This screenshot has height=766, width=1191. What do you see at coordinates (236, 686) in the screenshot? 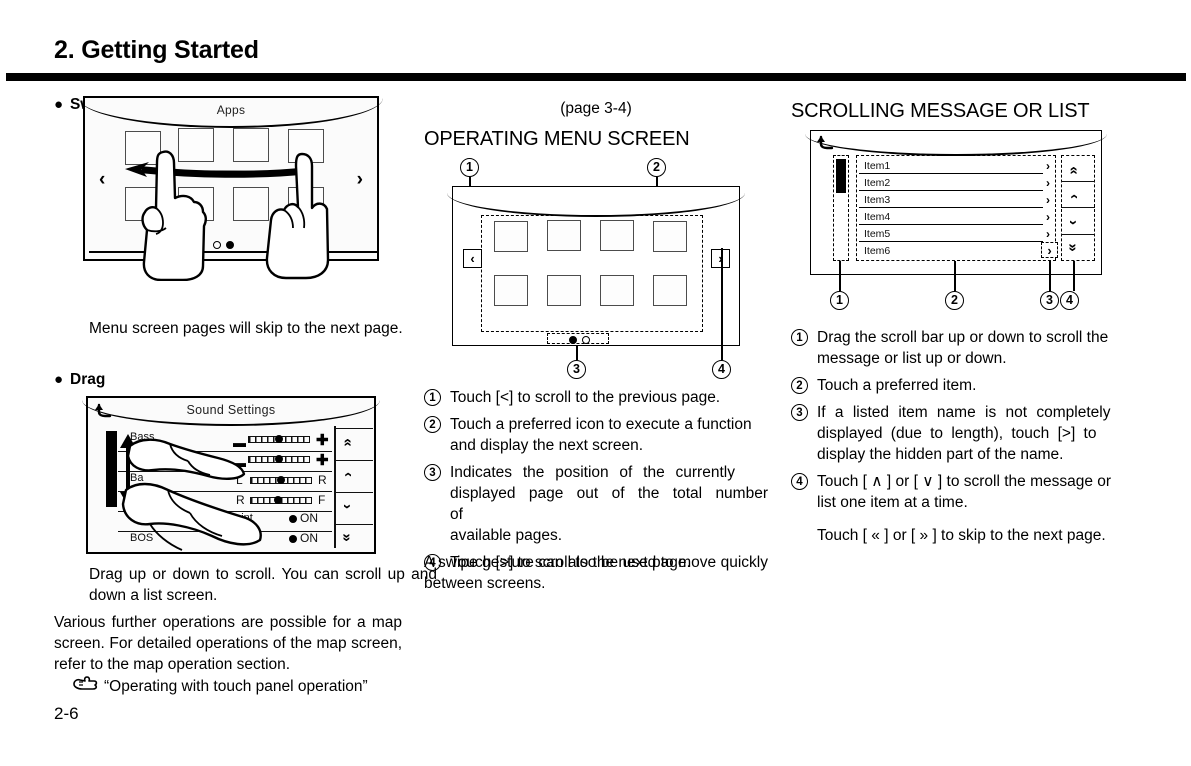
I see `cross-reference-text: “Operating with touch panel operation”` at bounding box center [236, 686].